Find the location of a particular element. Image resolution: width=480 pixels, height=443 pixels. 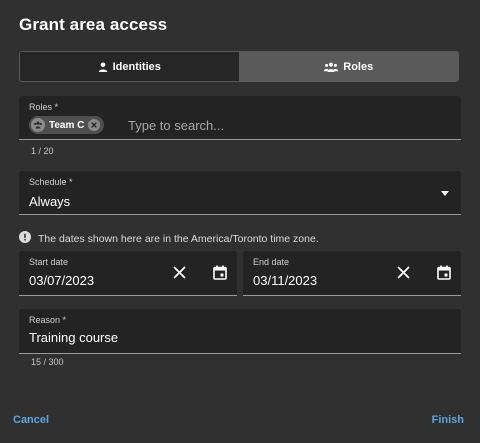

finish-button: Finish is located at coordinates (448, 420).